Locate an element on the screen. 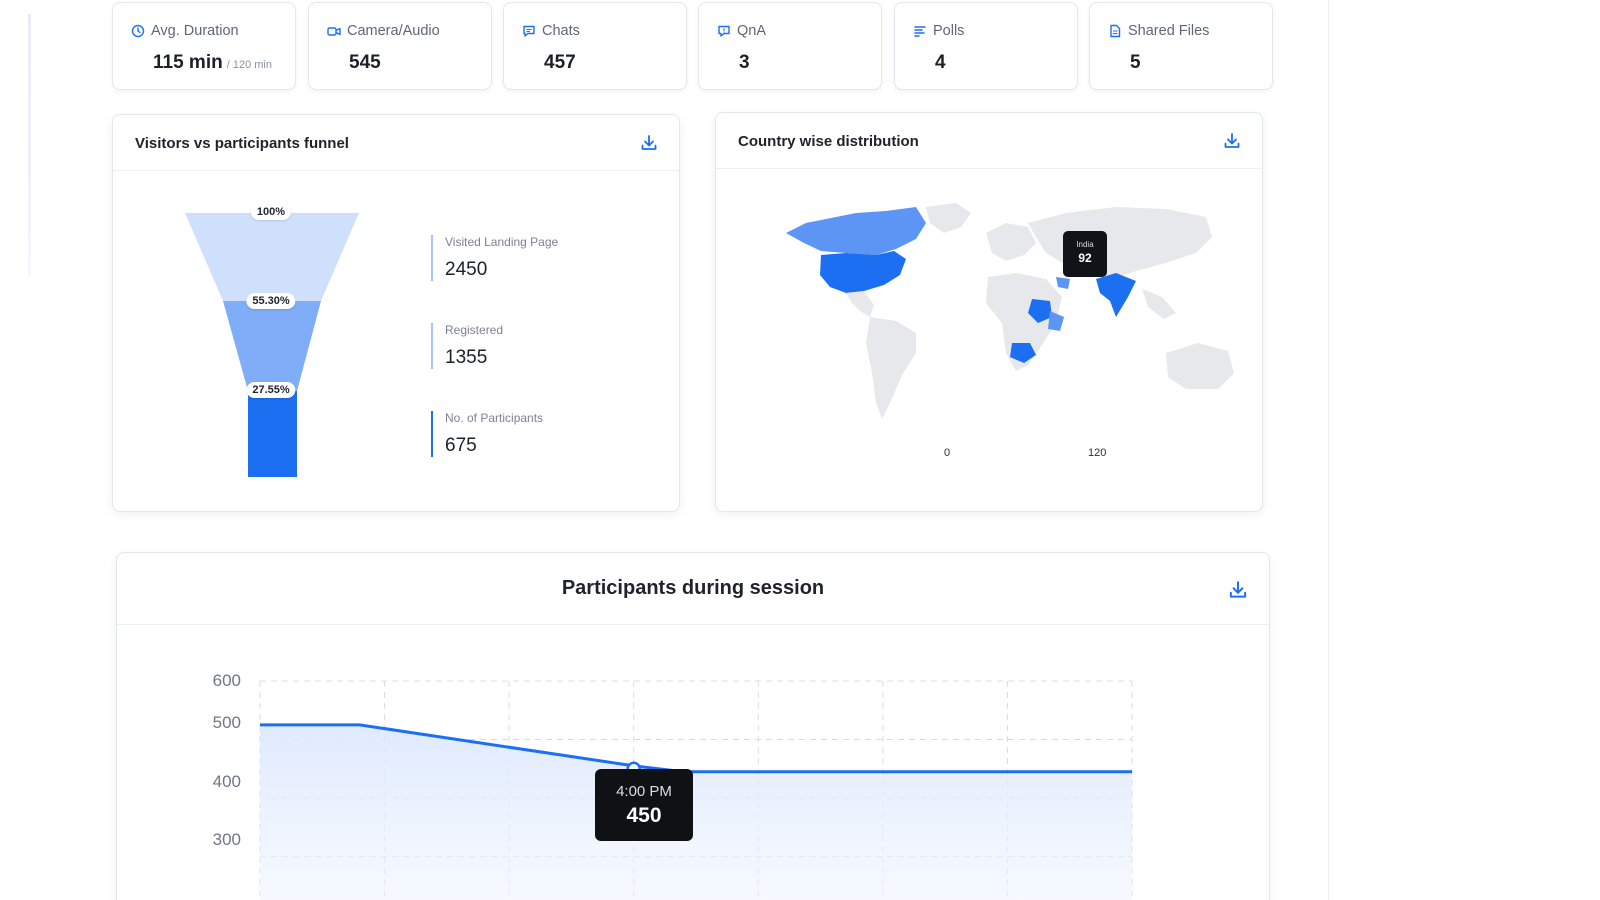  stat-card-header: Avg. Duration is located at coordinates (185, 31).